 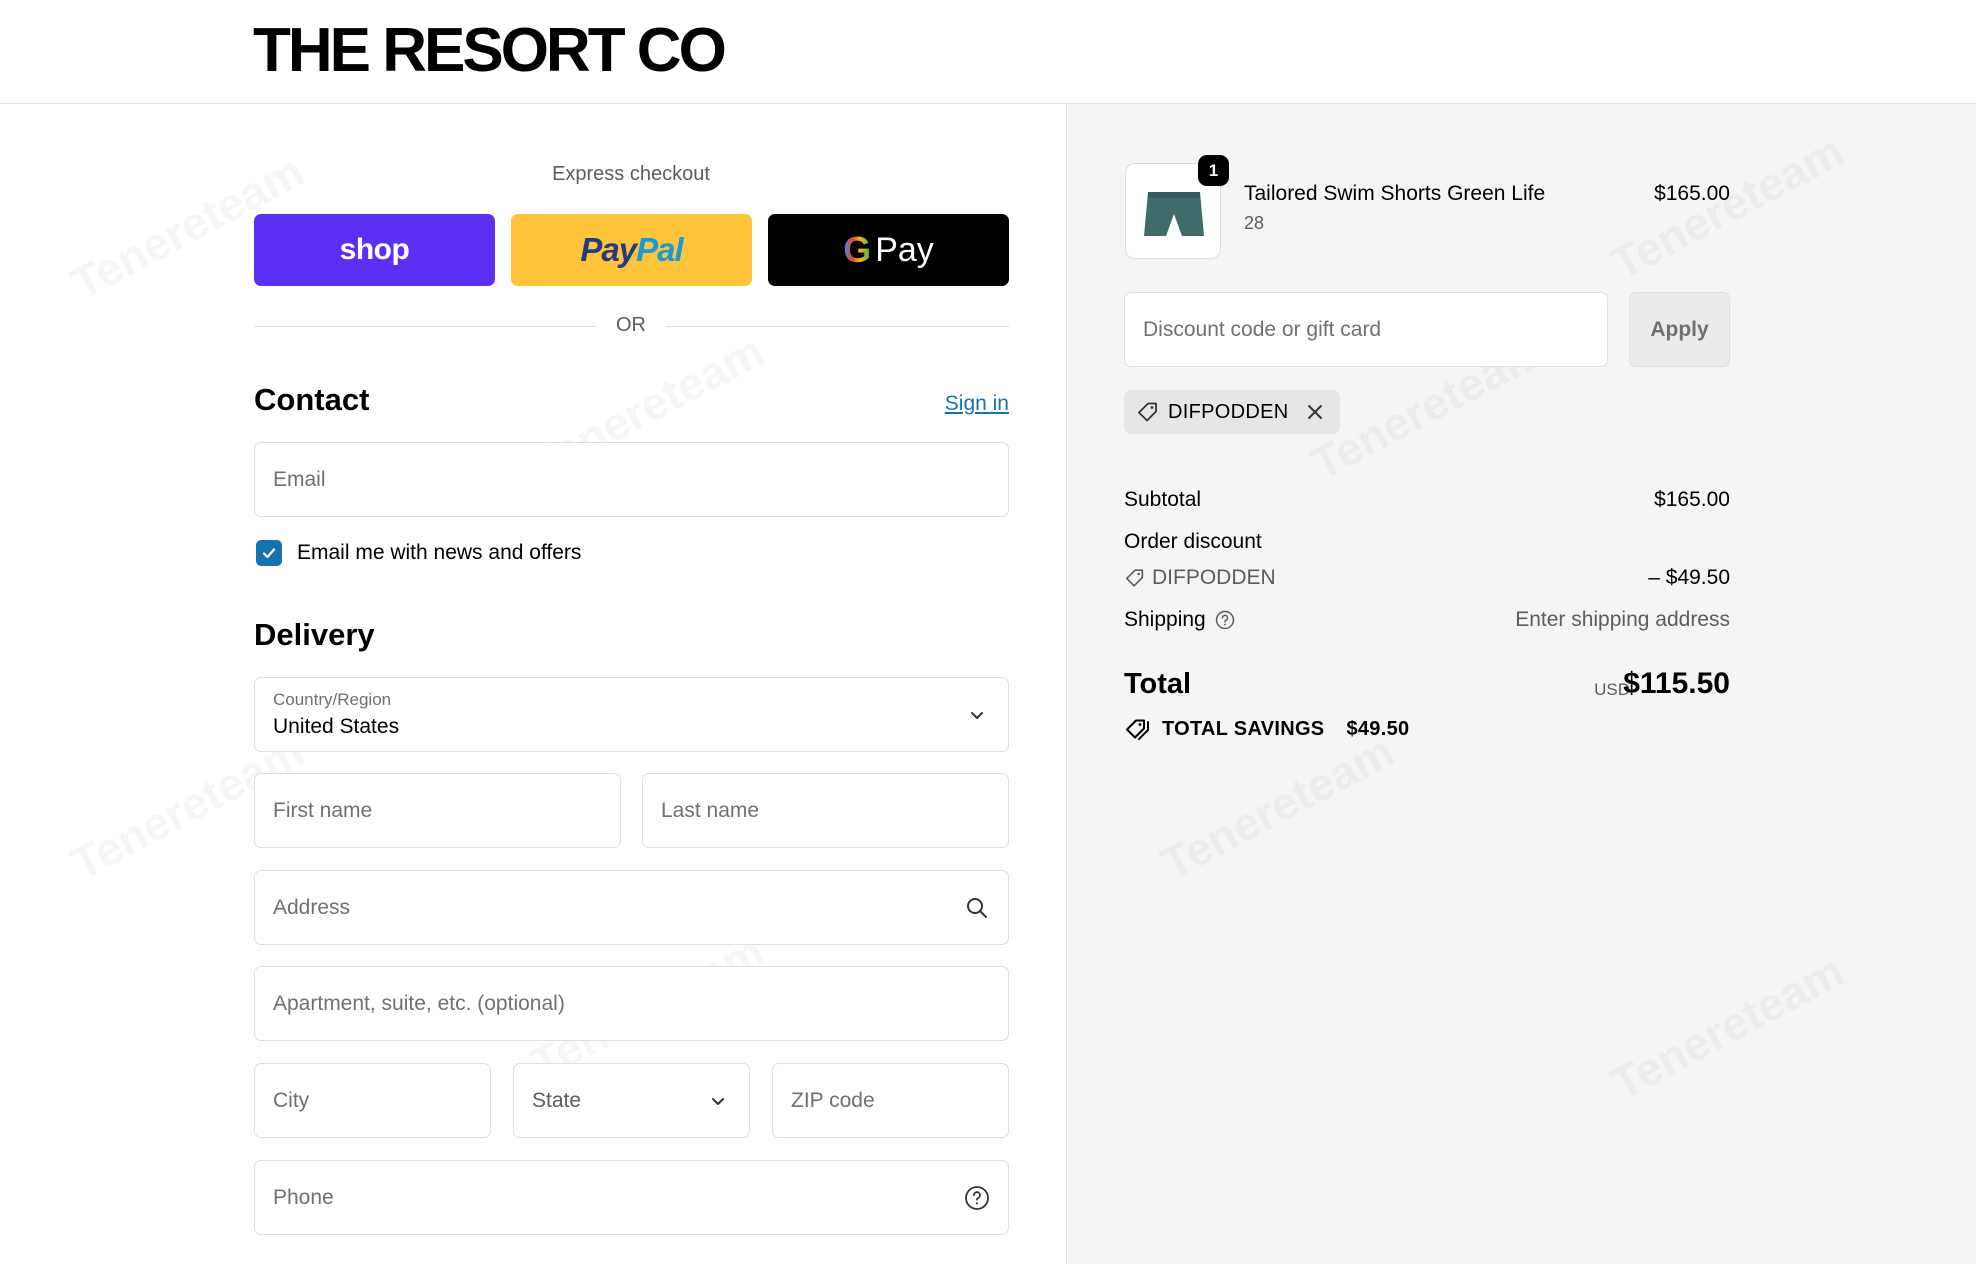 I want to click on remove-discount-close-icon, so click(x=1315, y=412).